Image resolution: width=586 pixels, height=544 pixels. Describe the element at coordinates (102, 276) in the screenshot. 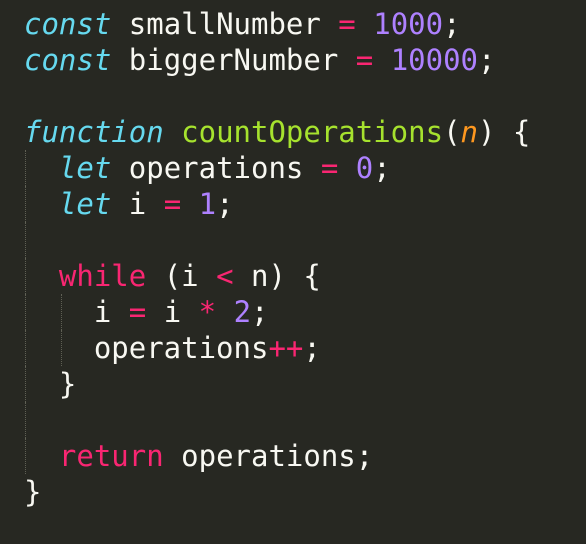

I see `keyword-while: while` at that location.